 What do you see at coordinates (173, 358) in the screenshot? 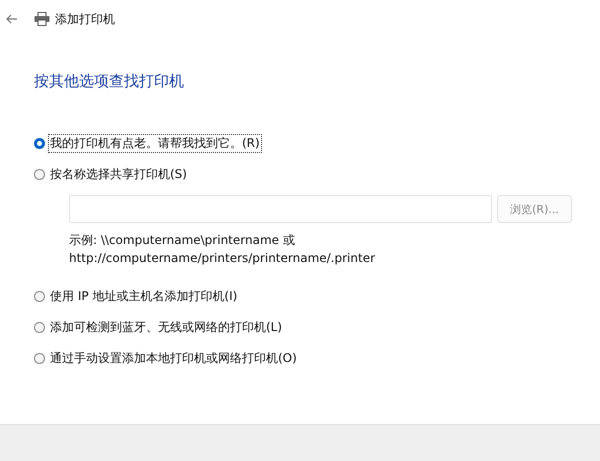
I see `option-label: 通过手动设置添加本地打印机或网络打印机(O)` at bounding box center [173, 358].